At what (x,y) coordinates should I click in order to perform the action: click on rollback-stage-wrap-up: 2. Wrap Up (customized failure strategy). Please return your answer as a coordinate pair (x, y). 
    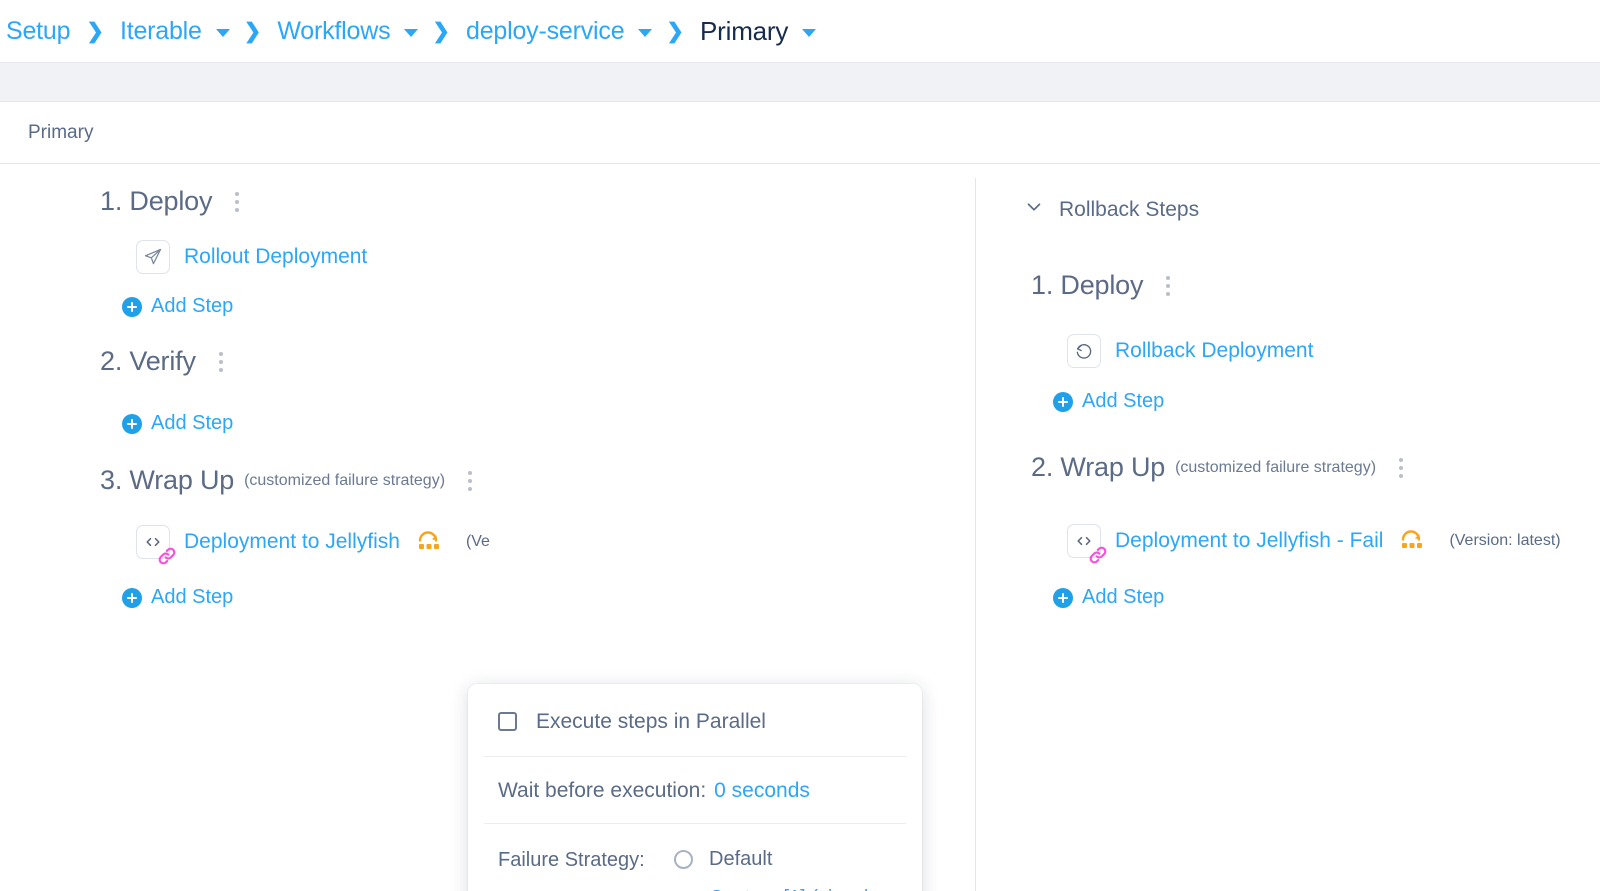
    Looking at the image, I should click on (1221, 467).